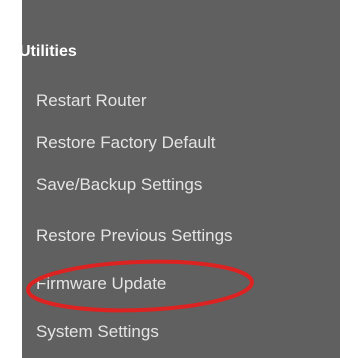  I want to click on menu-item-restart-router: Restart Router, so click(91, 101).